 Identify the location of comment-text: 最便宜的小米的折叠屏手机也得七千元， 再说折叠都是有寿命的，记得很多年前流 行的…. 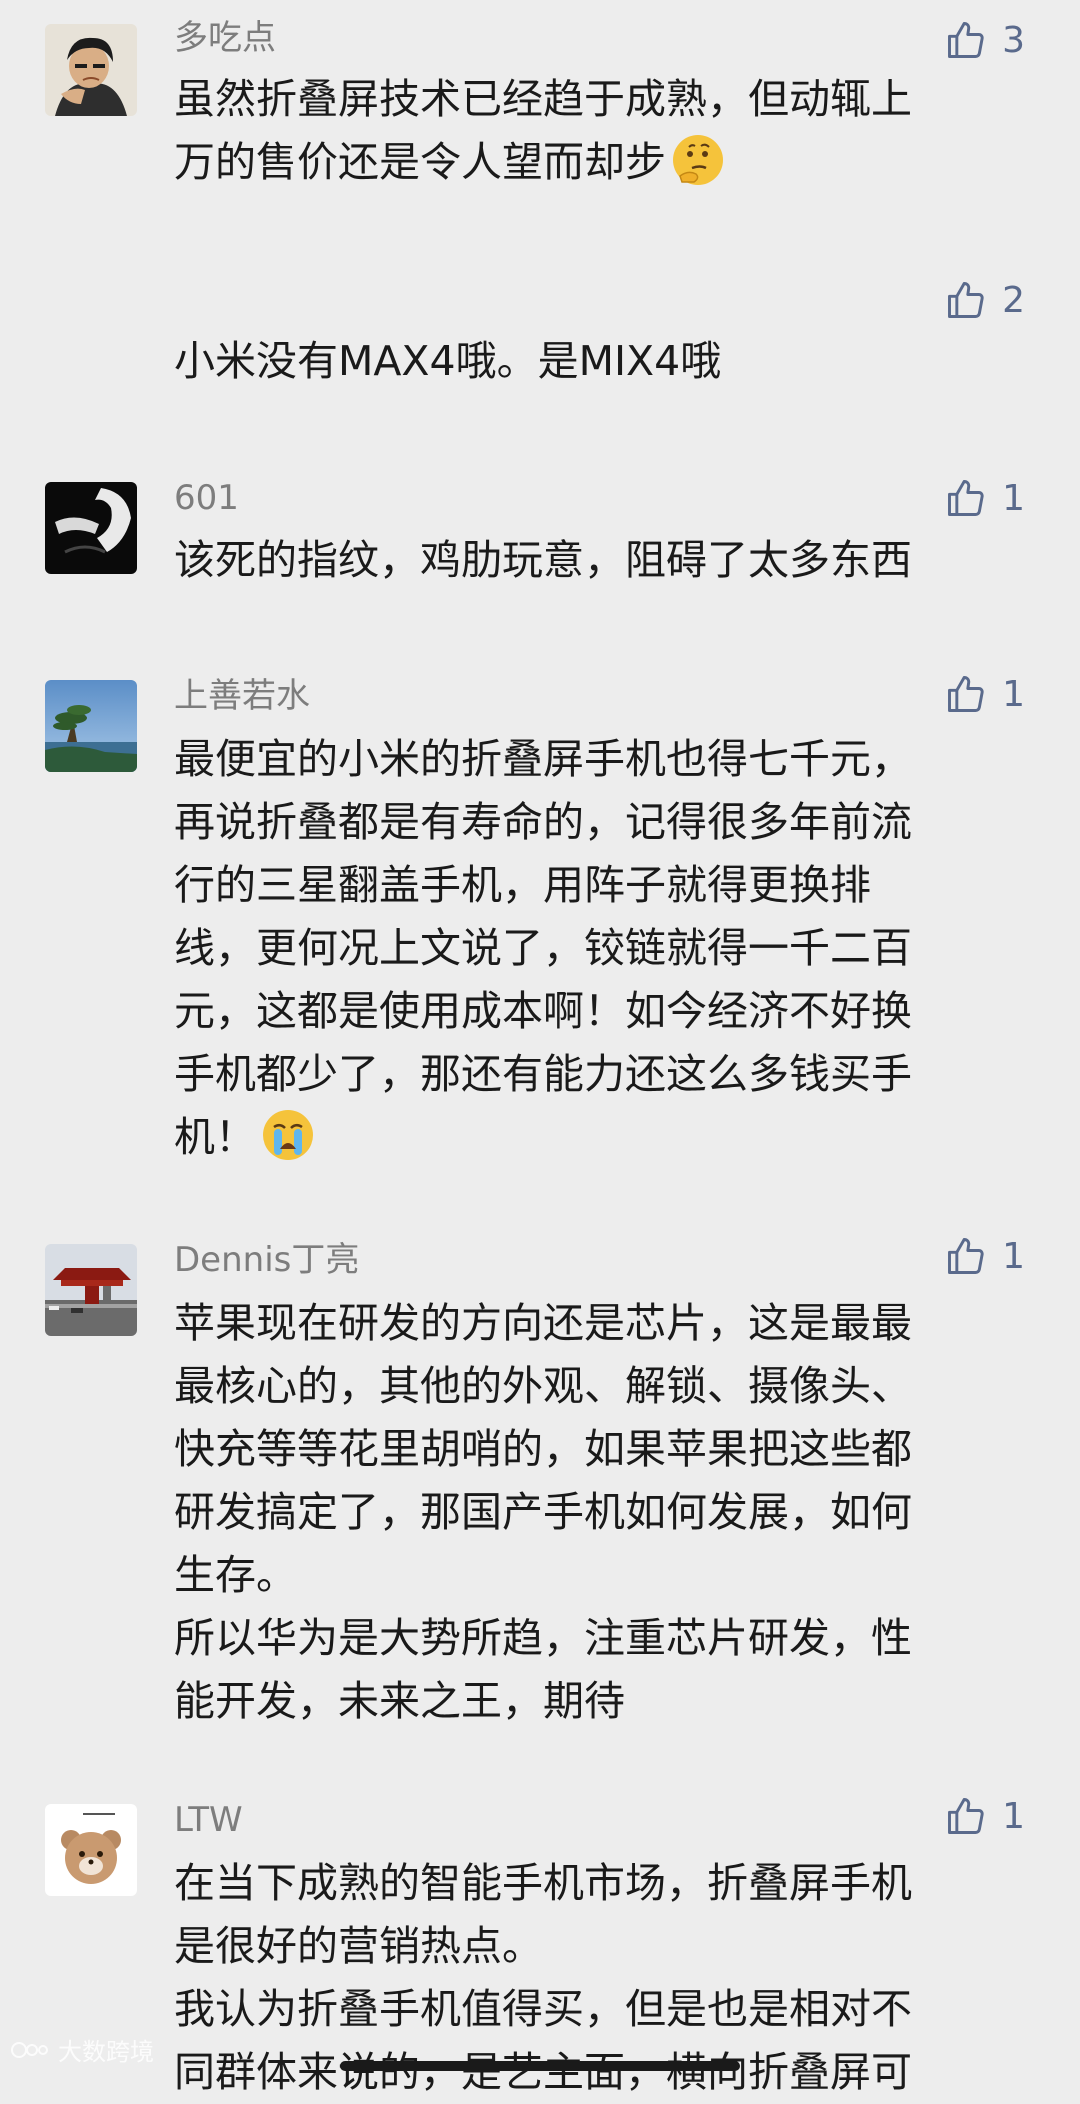
(543, 948).